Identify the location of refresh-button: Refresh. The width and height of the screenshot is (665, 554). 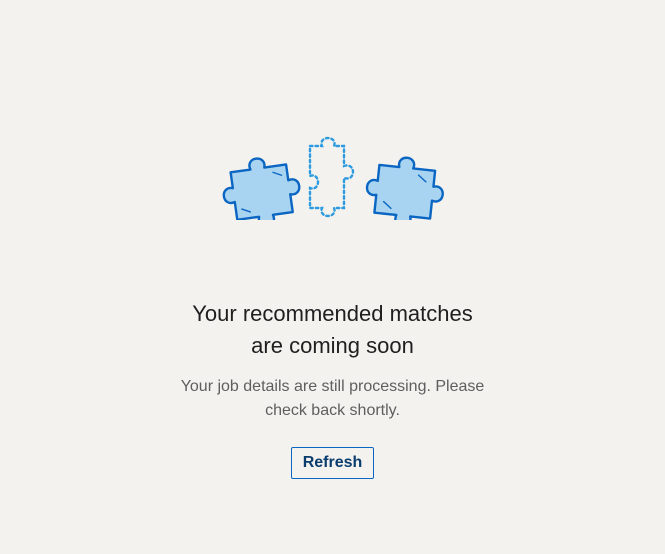
(332, 463).